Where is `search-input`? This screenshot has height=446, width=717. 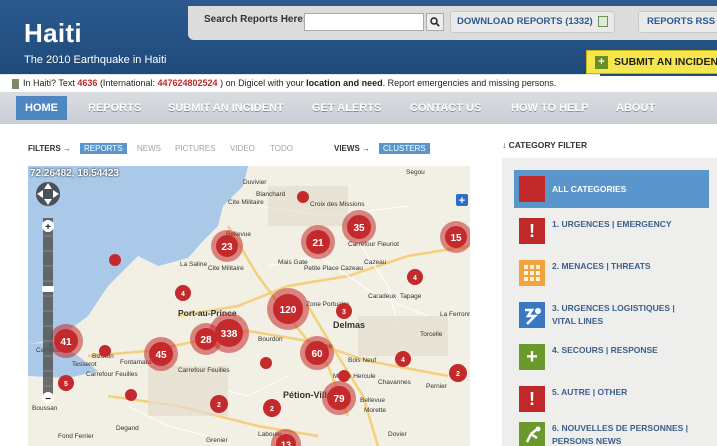
search-input is located at coordinates (364, 22).